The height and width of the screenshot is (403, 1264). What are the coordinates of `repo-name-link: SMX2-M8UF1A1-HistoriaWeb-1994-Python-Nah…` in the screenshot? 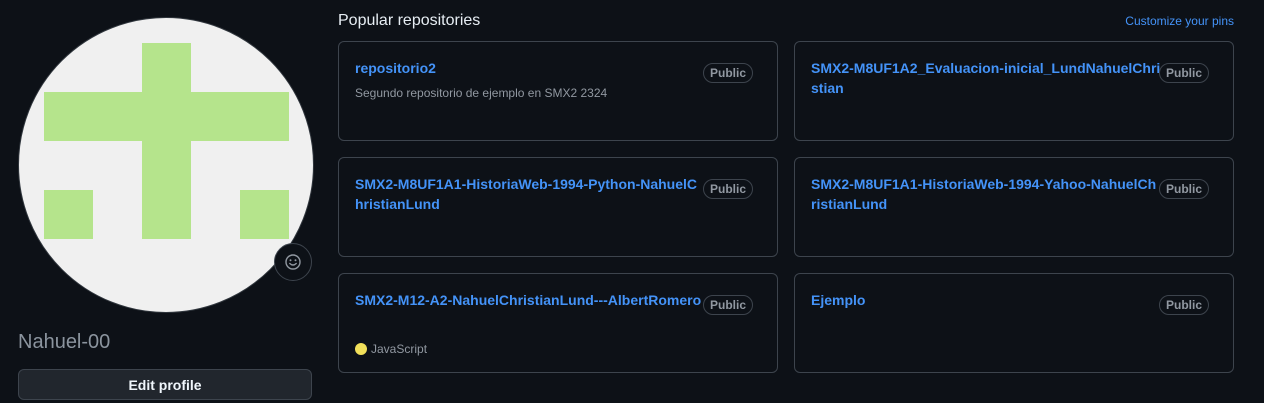 It's located at (530, 194).